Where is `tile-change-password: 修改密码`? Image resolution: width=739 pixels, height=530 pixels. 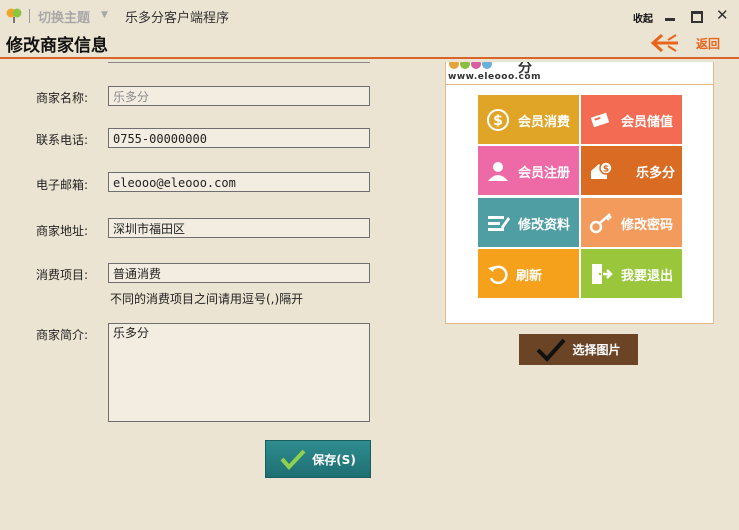
tile-change-password: 修改密码 is located at coordinates (631, 222).